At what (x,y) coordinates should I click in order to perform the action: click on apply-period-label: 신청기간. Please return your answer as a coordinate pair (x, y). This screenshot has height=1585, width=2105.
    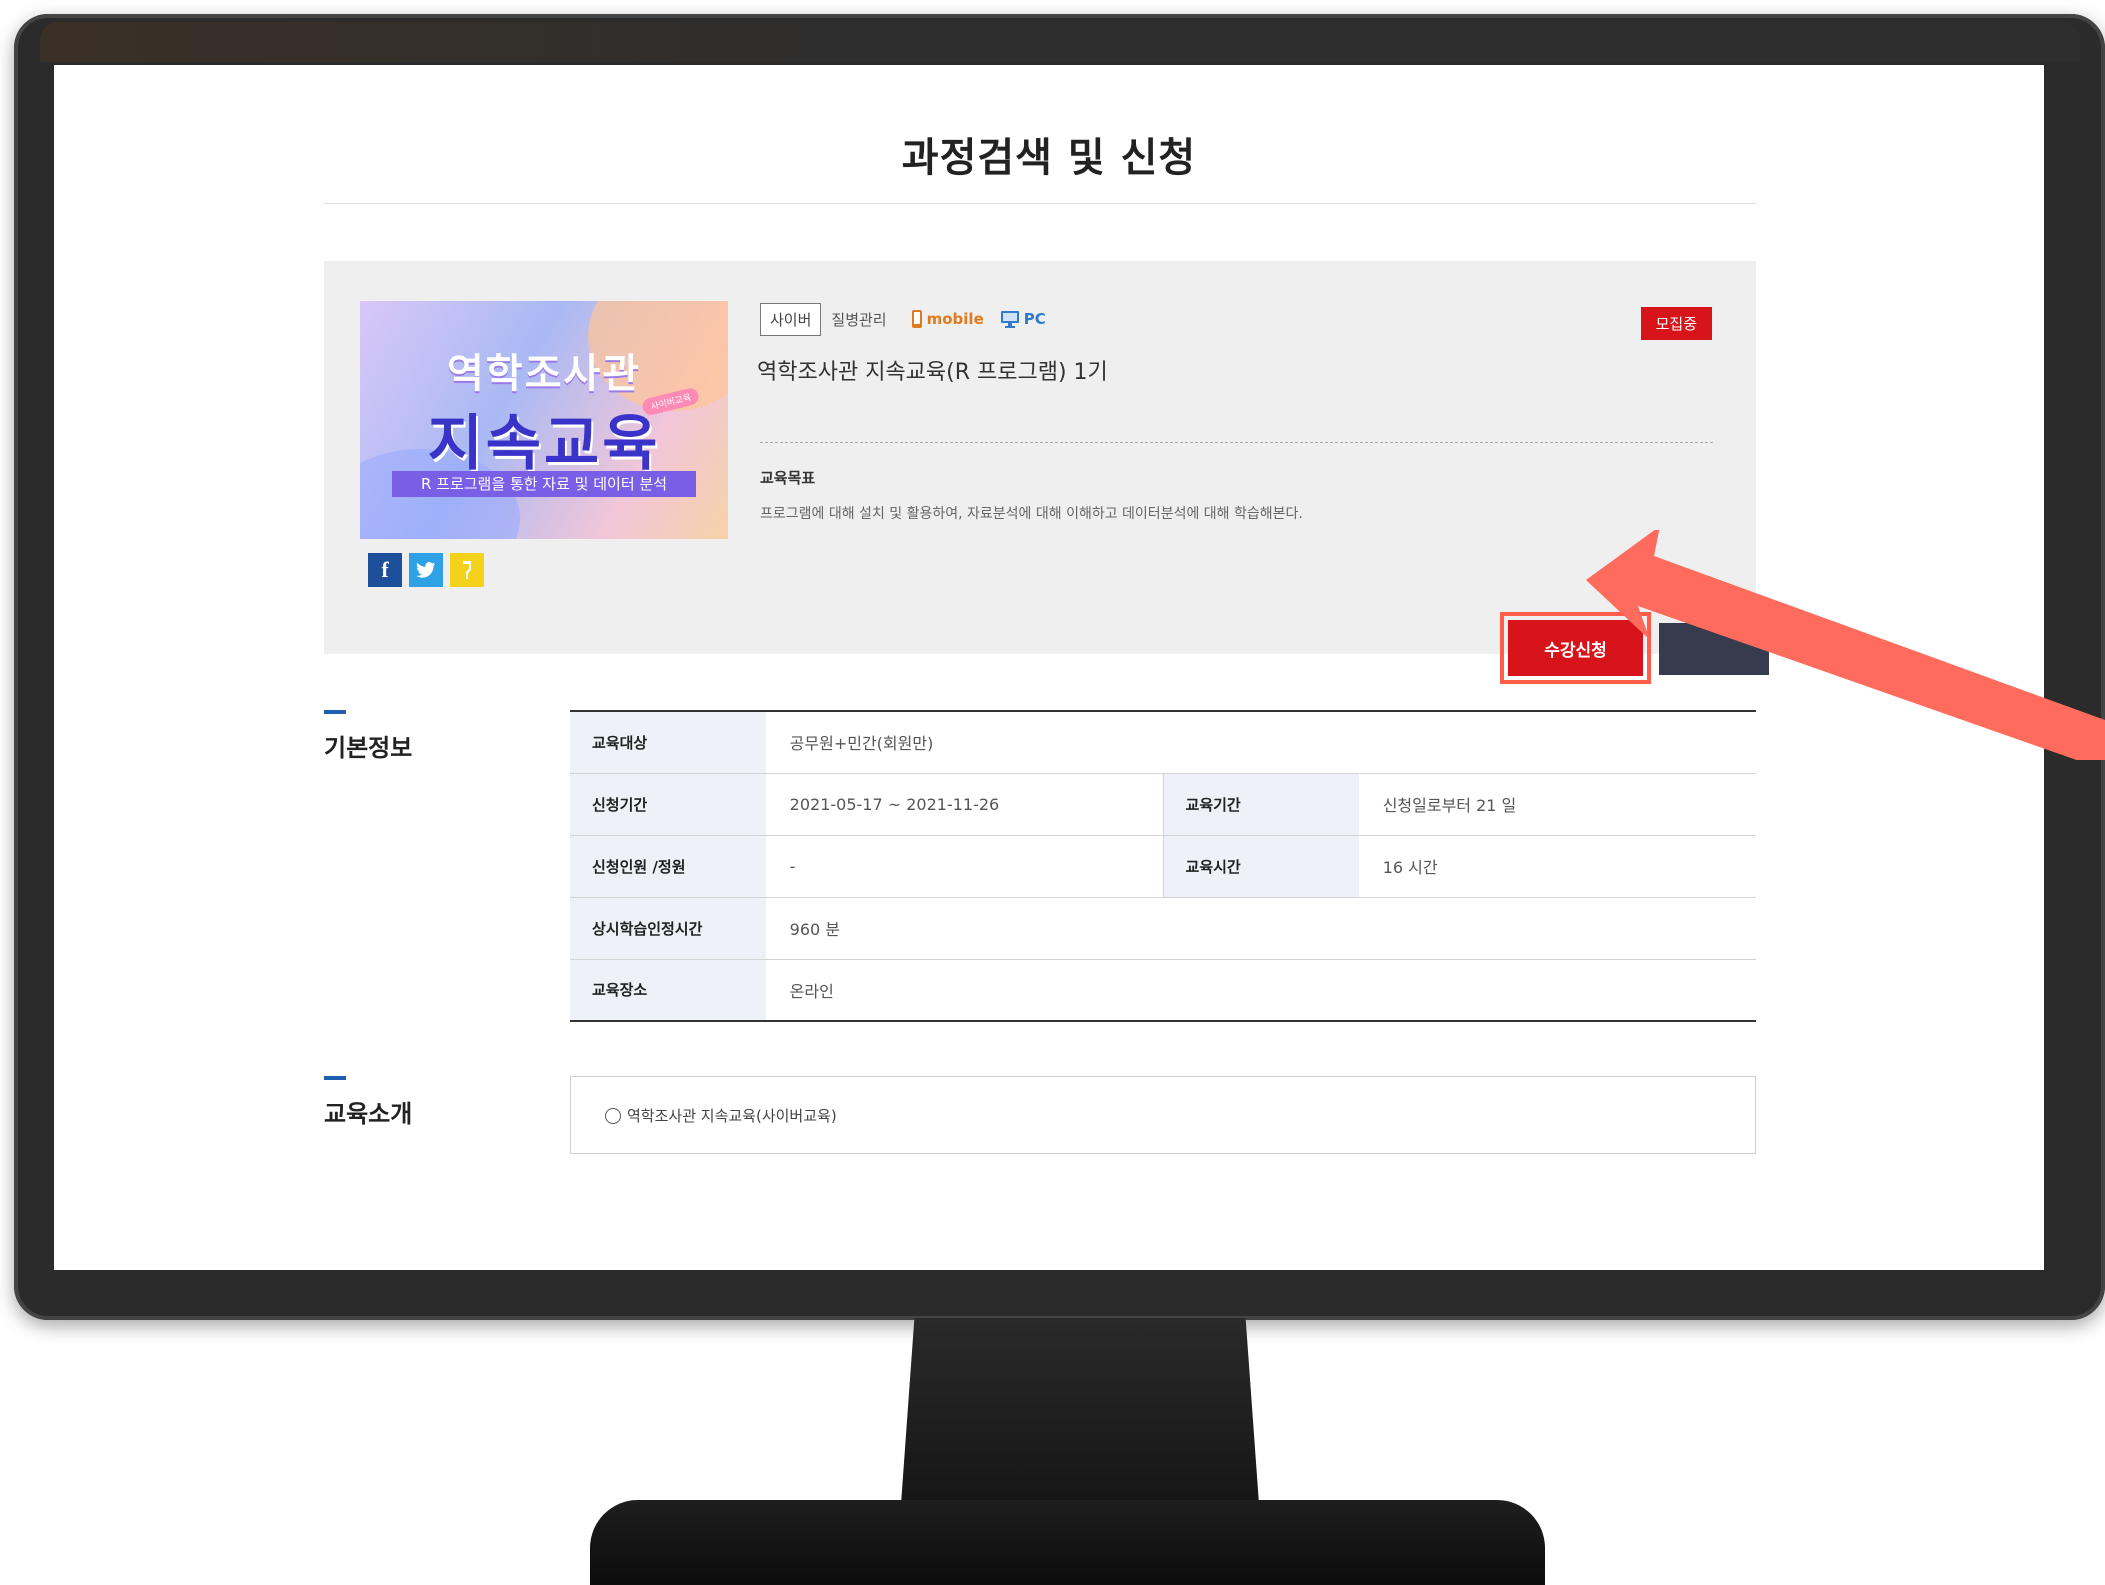
    Looking at the image, I should click on (668, 804).